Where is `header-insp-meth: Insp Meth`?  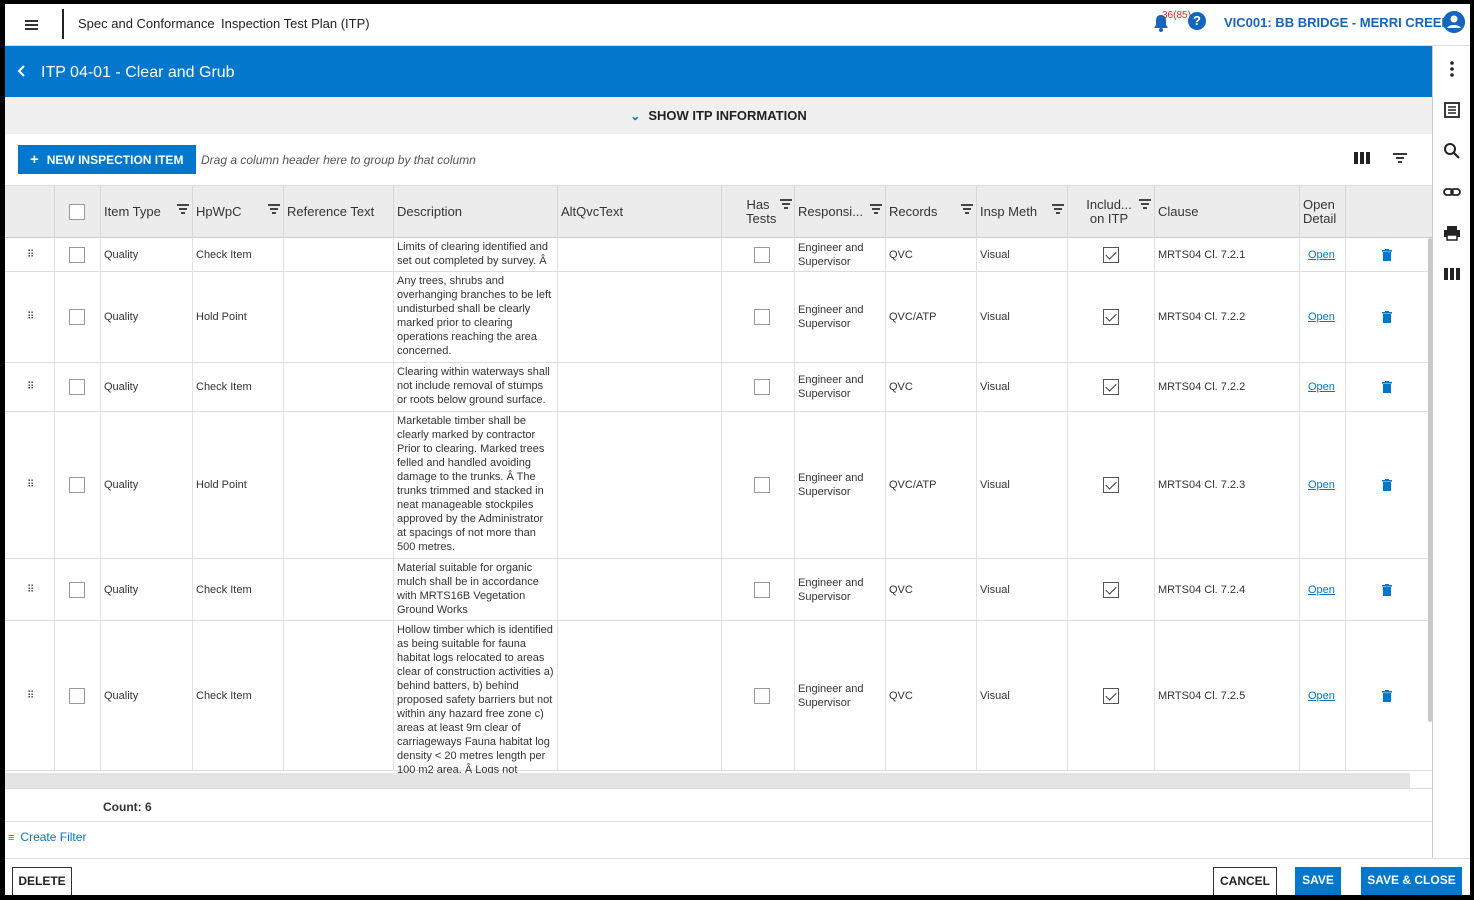
header-insp-meth: Insp Meth is located at coordinates (1022, 212).